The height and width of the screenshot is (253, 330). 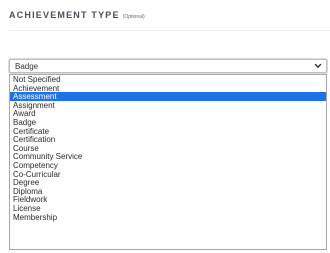 What do you see at coordinates (168, 105) in the screenshot?
I see `option-assignment: Assignment` at bounding box center [168, 105].